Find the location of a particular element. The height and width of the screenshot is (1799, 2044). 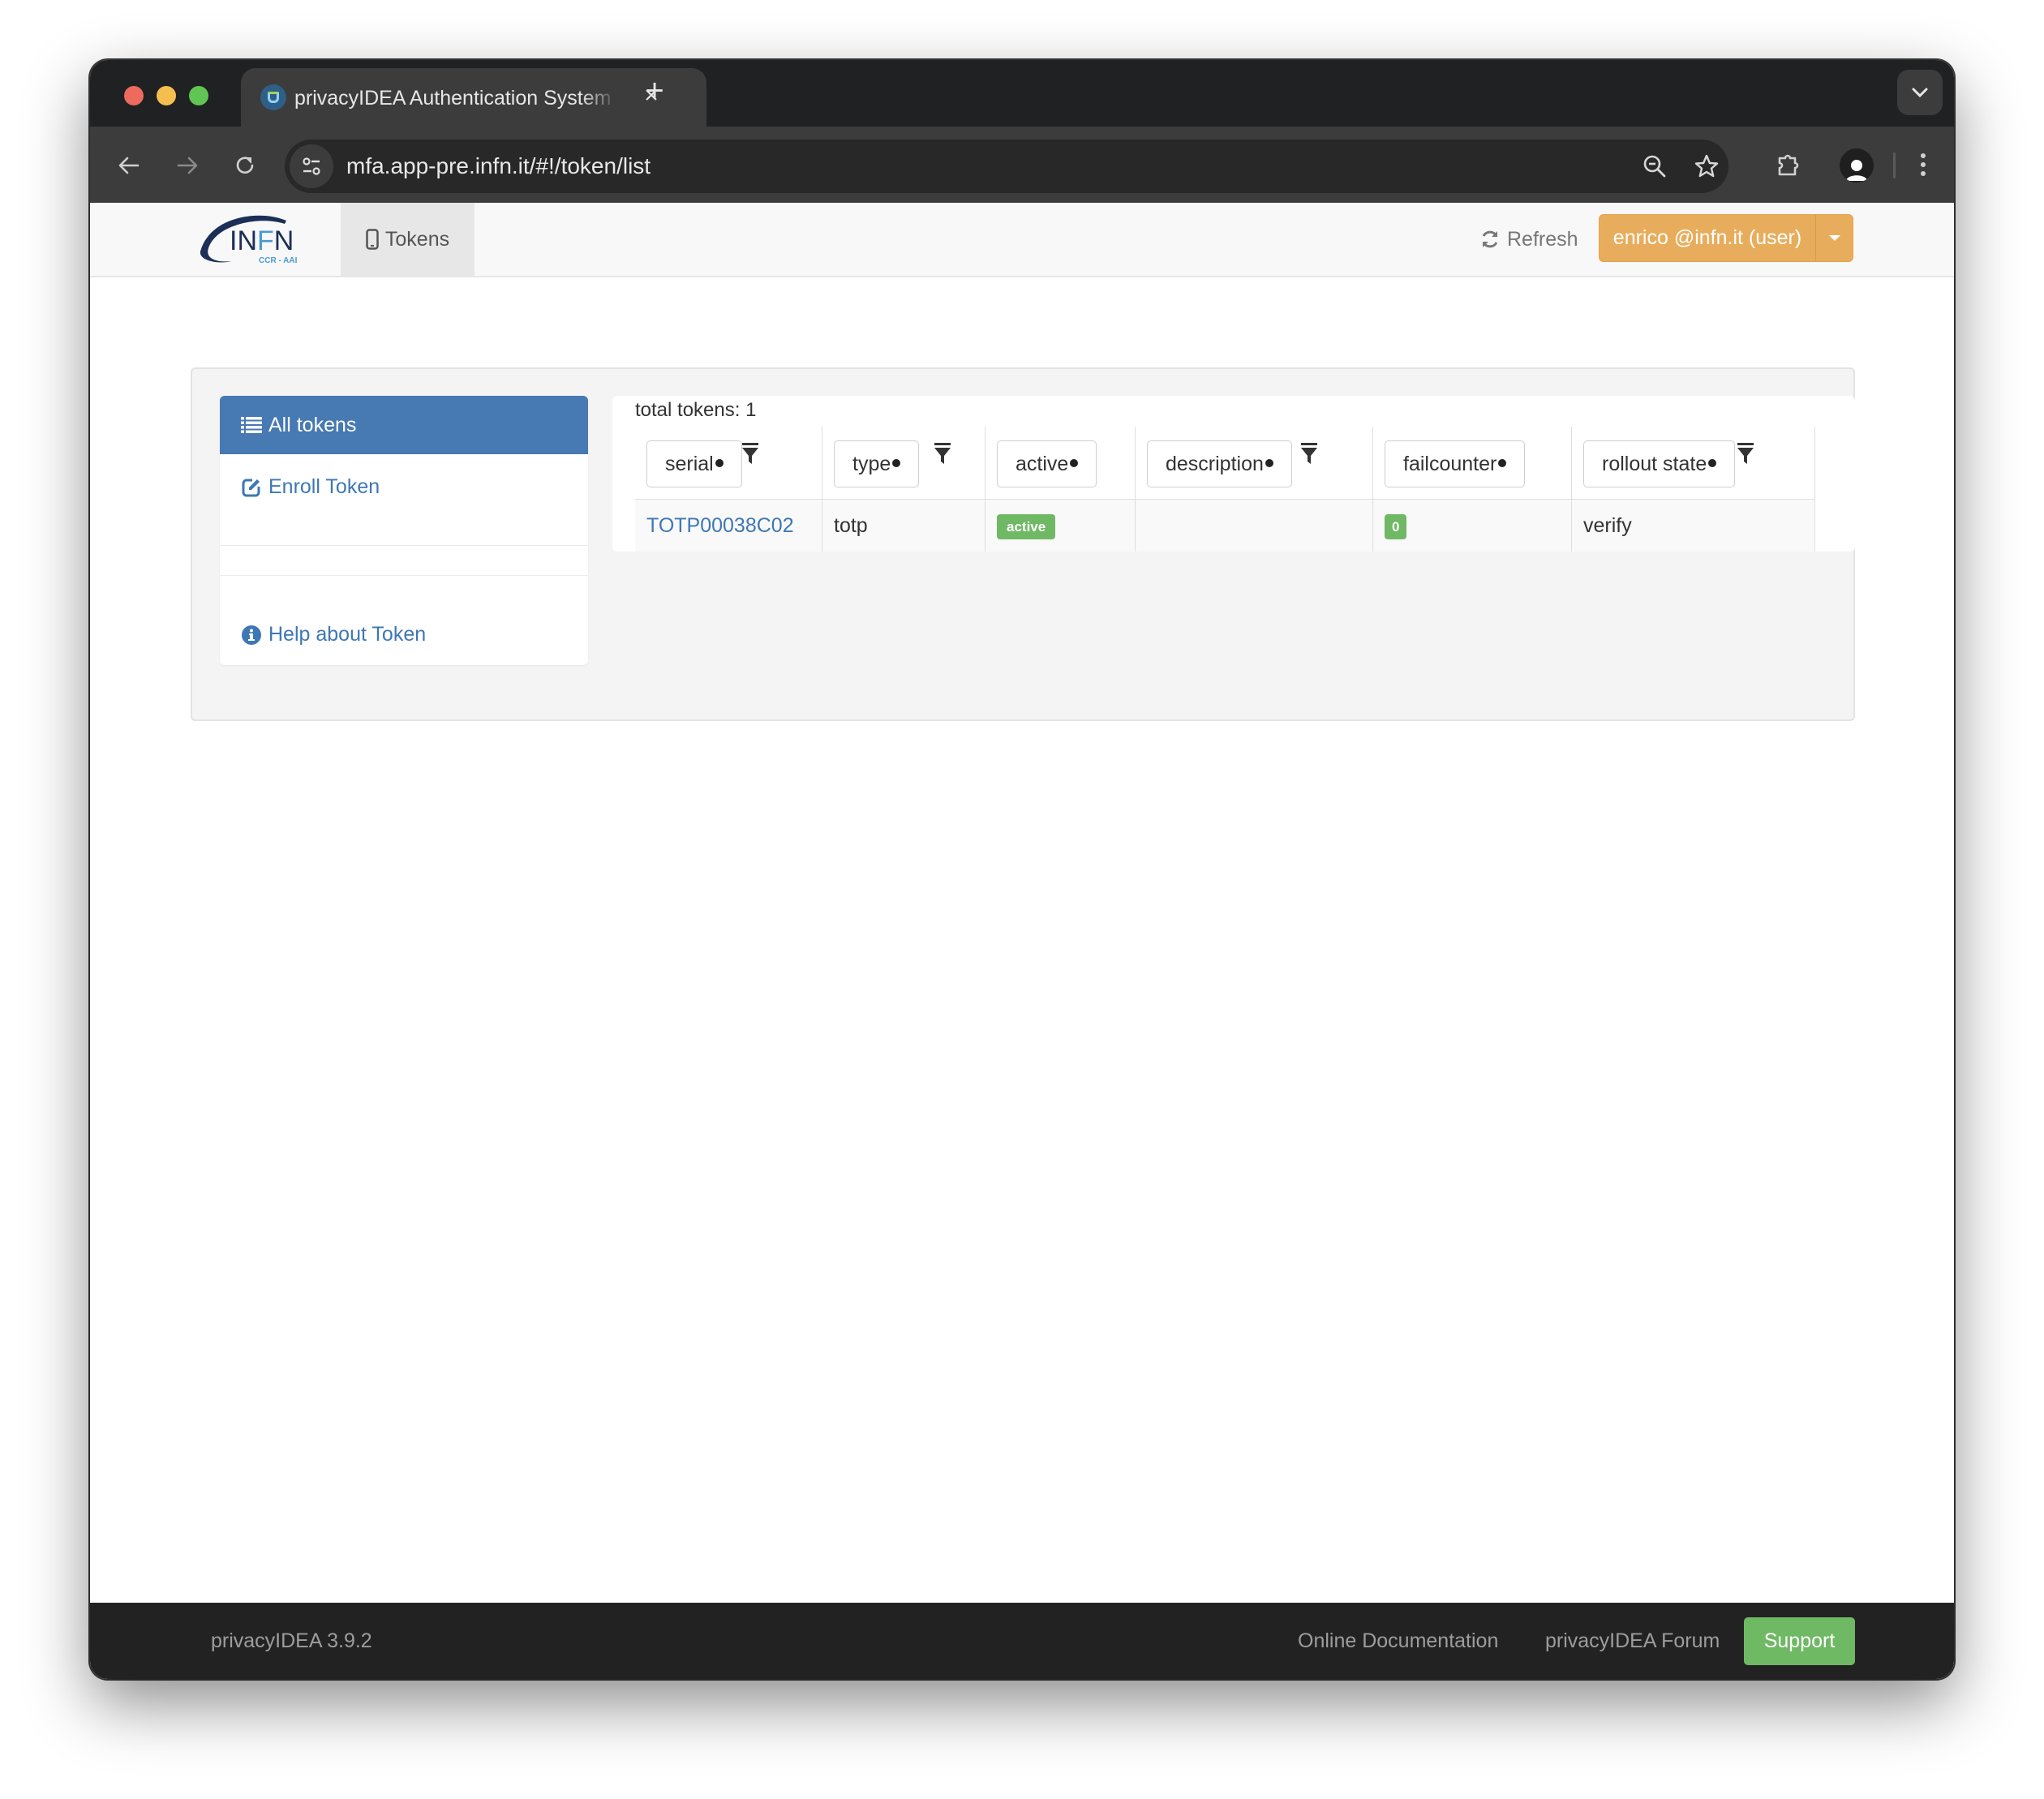

refresh-button: Refresh is located at coordinates (1528, 240).